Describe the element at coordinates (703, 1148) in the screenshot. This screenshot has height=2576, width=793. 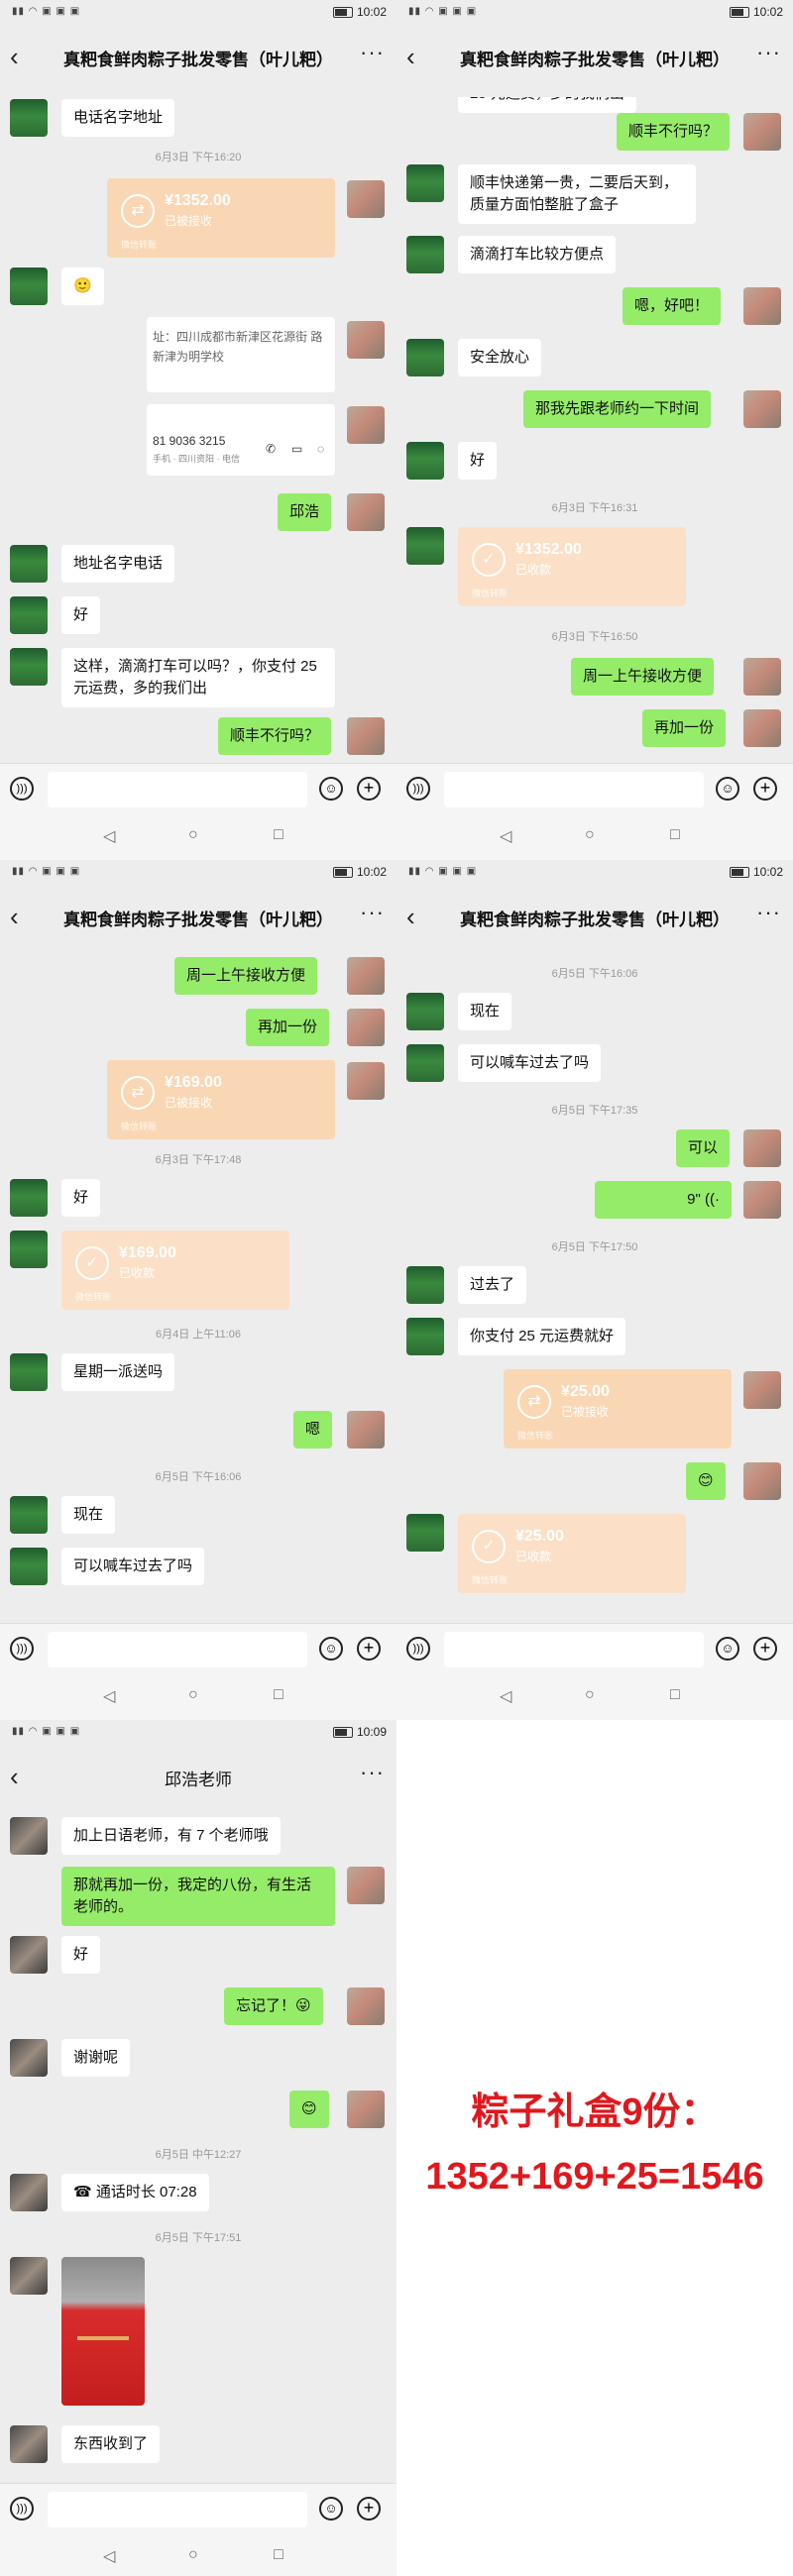
I see `message-bubble: 可以` at that location.